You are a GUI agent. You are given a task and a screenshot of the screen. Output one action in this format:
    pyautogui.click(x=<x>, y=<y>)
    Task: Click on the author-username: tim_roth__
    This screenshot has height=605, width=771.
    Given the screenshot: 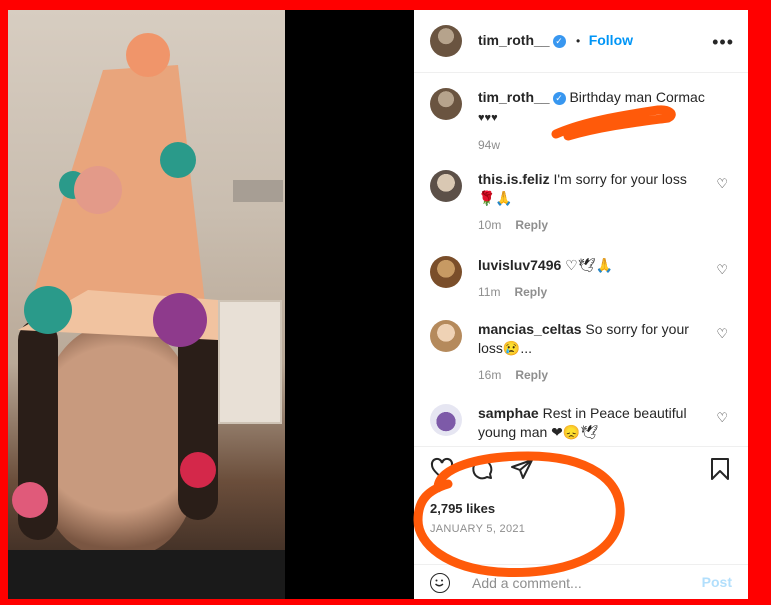 What is the action you would take?
    pyautogui.click(x=514, y=40)
    